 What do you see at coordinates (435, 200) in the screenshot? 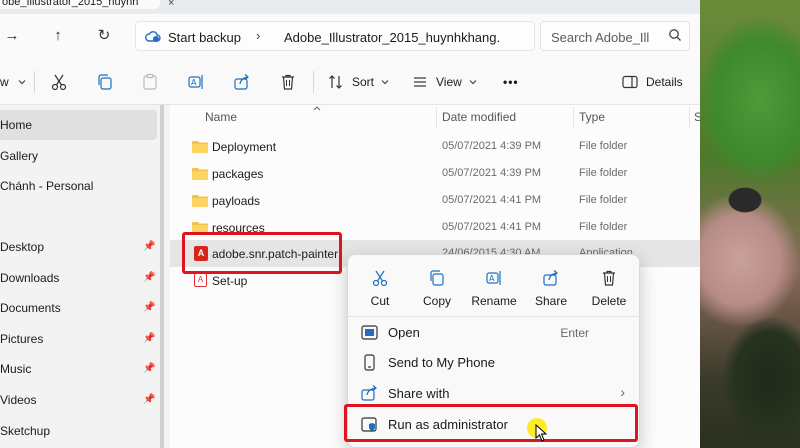
I see `file-row-payloads: payloads 05/07/2021 4:41 PM File folder` at bounding box center [435, 200].